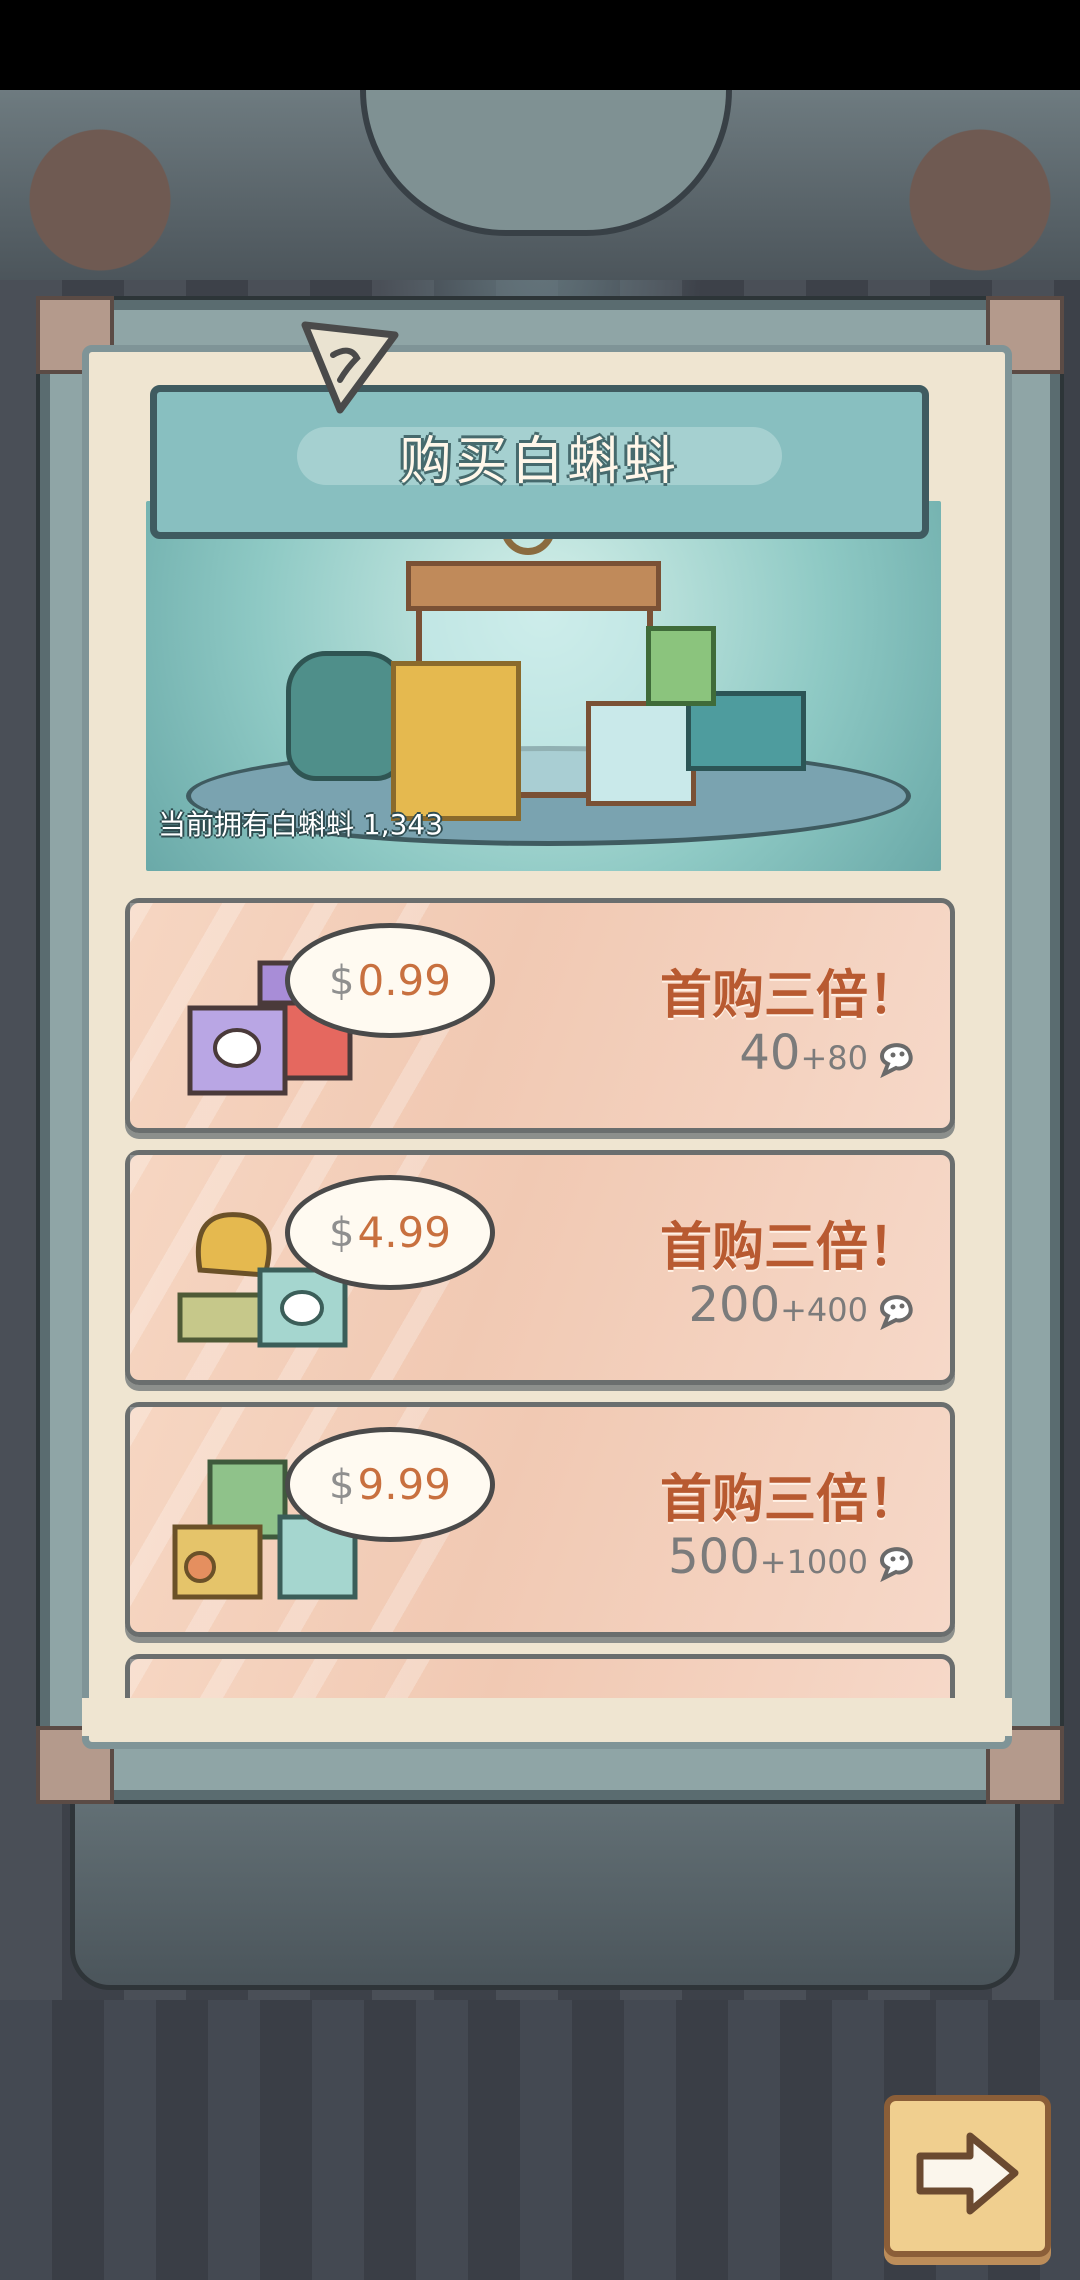 The width and height of the screenshot is (1080, 2280). What do you see at coordinates (540, 1267) in the screenshot?
I see `package-card-4.99: $ 4.99 首购三倍！ 200 +400` at bounding box center [540, 1267].